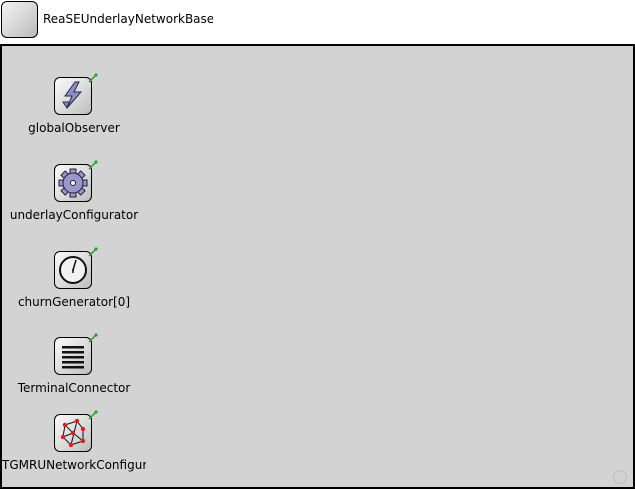 Image resolution: width=635 pixels, height=489 pixels. Describe the element at coordinates (19, 19) in the screenshot. I see `parent-module-icon` at that location.